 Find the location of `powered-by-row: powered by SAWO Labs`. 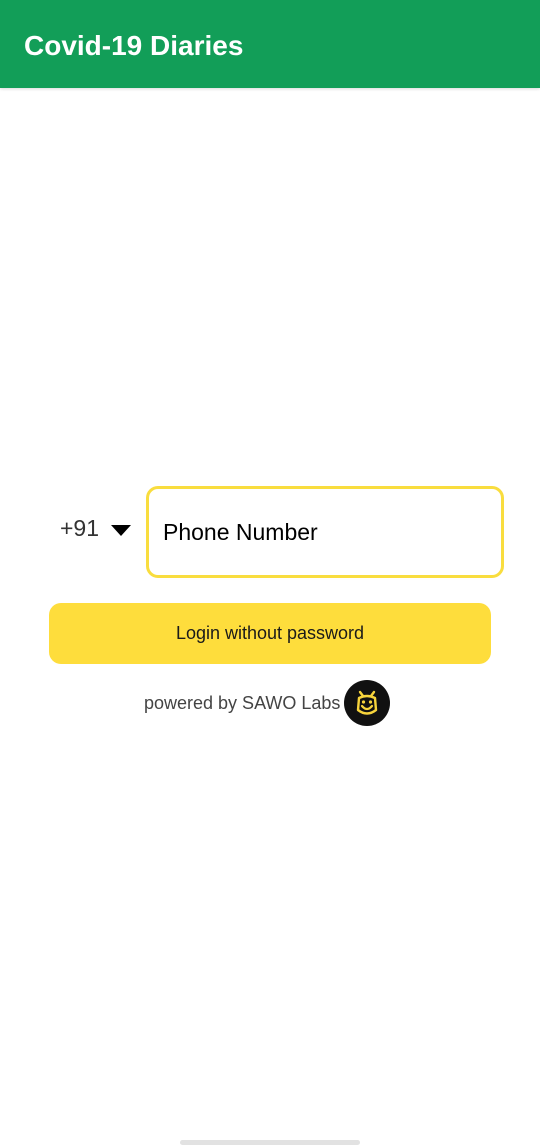

powered-by-row: powered by SAWO Labs is located at coordinates (267, 703).